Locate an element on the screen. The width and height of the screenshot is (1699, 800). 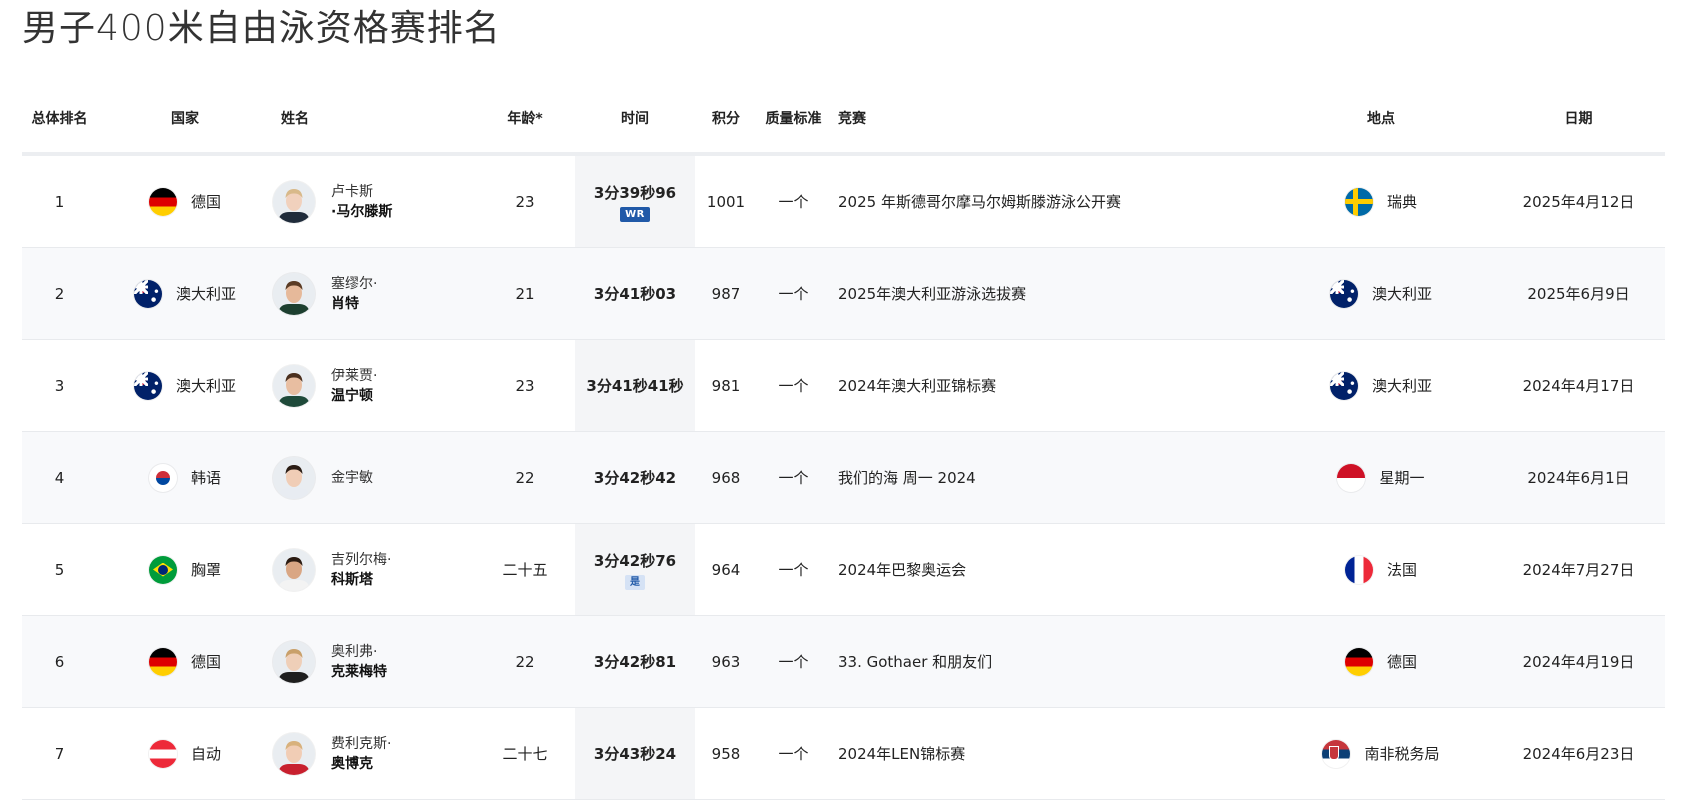
col-header-competition: 竞赛 is located at coordinates (1050, 120).